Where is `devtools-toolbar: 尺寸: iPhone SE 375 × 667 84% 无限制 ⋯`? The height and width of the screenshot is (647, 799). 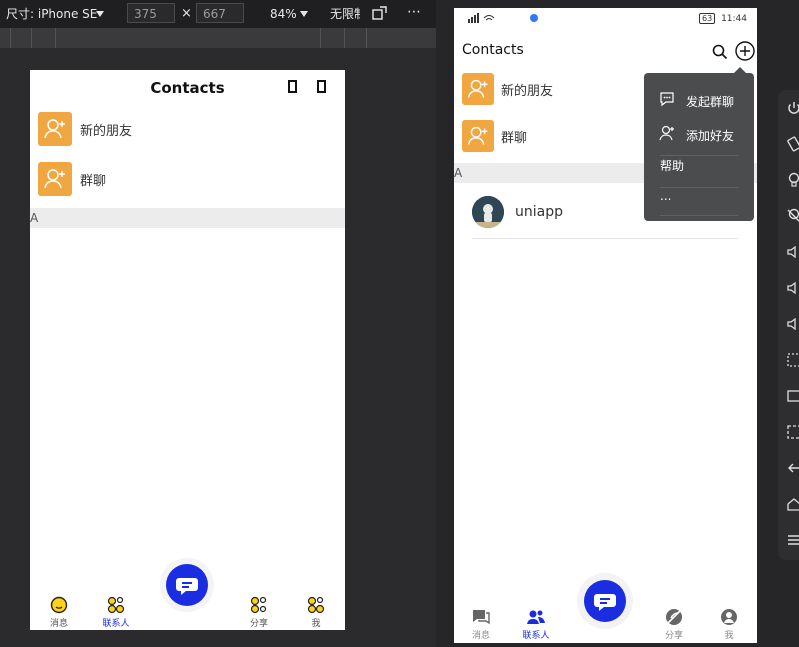
devtools-toolbar: 尺寸: iPhone SE 375 × 667 84% 无限制 ⋯ is located at coordinates (218, 14).